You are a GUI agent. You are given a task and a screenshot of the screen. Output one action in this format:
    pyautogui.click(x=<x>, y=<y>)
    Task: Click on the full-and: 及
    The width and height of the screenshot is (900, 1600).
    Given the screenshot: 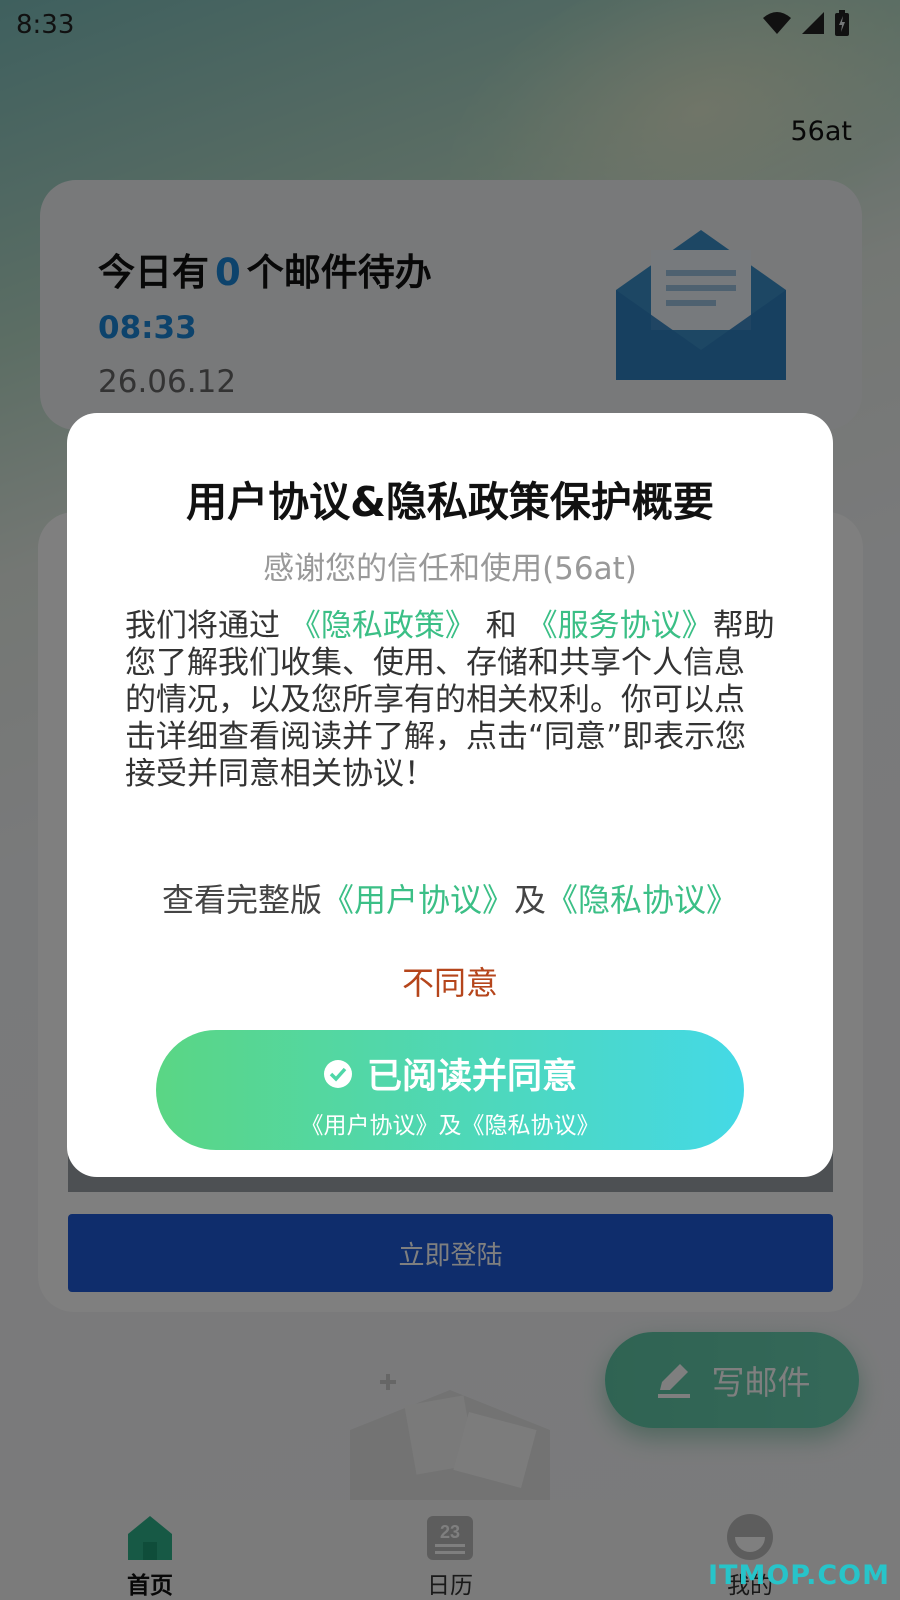 What is the action you would take?
    pyautogui.click(x=530, y=900)
    